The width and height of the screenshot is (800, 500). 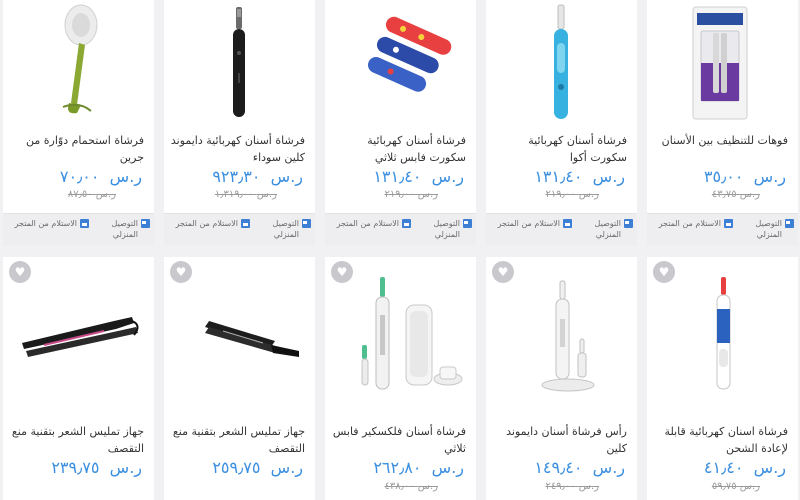 I want to click on old-price-value: ٤٣٨٫٠٠, so click(x=399, y=486).